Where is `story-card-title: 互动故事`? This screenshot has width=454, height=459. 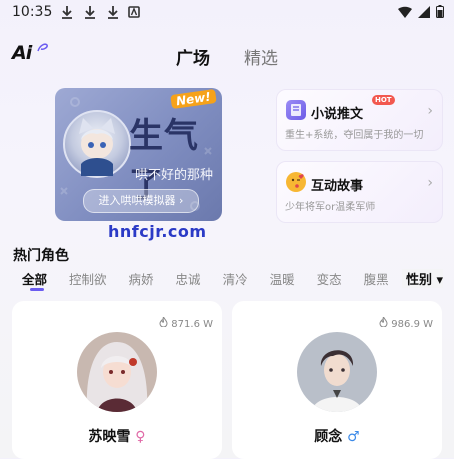
story-card-title: 互动故事 is located at coordinates (337, 186).